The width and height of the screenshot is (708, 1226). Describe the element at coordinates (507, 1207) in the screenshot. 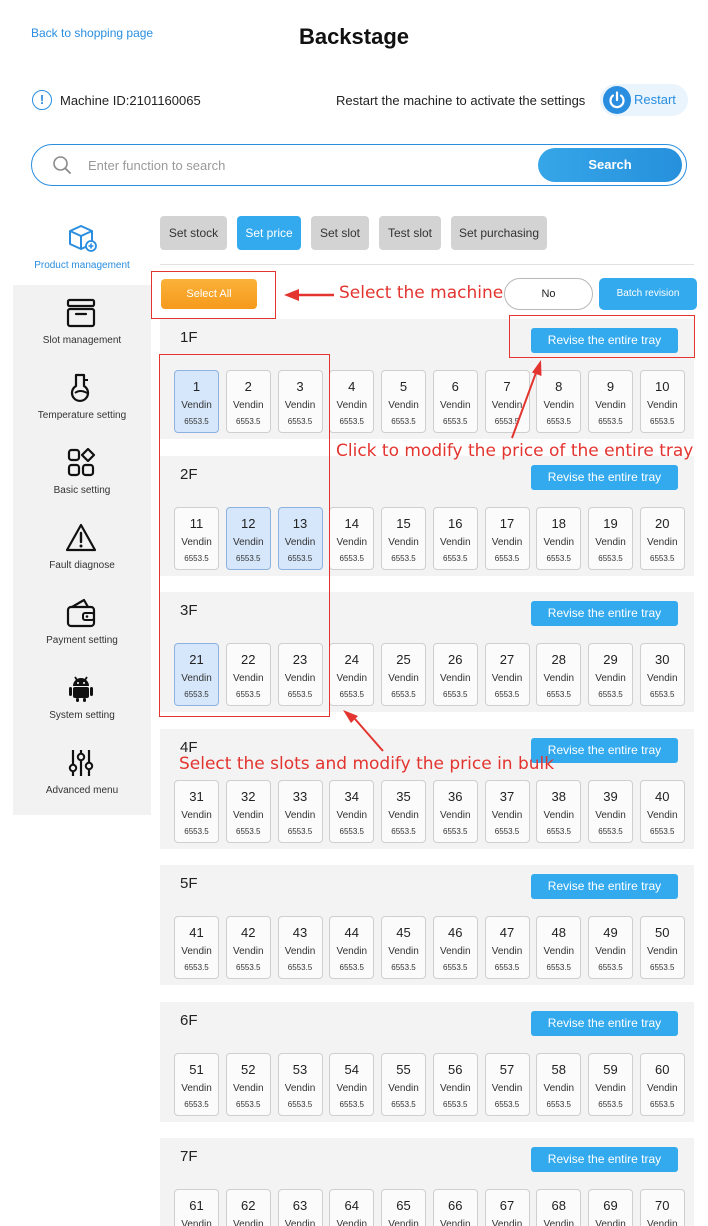

I see `slot-card: 67Vendin6553.5` at that location.